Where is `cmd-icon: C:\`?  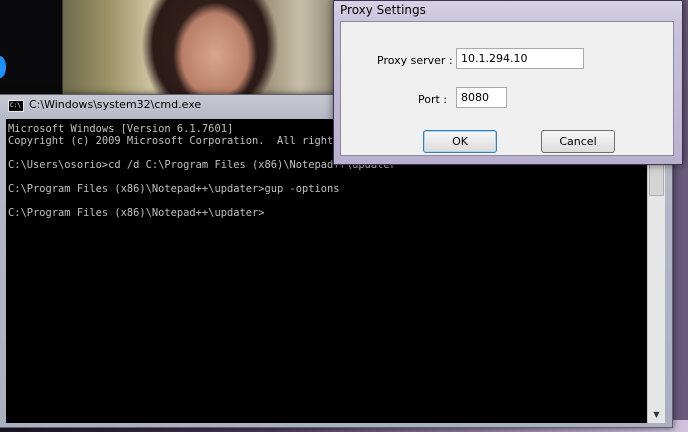
cmd-icon: C:\ is located at coordinates (16, 106).